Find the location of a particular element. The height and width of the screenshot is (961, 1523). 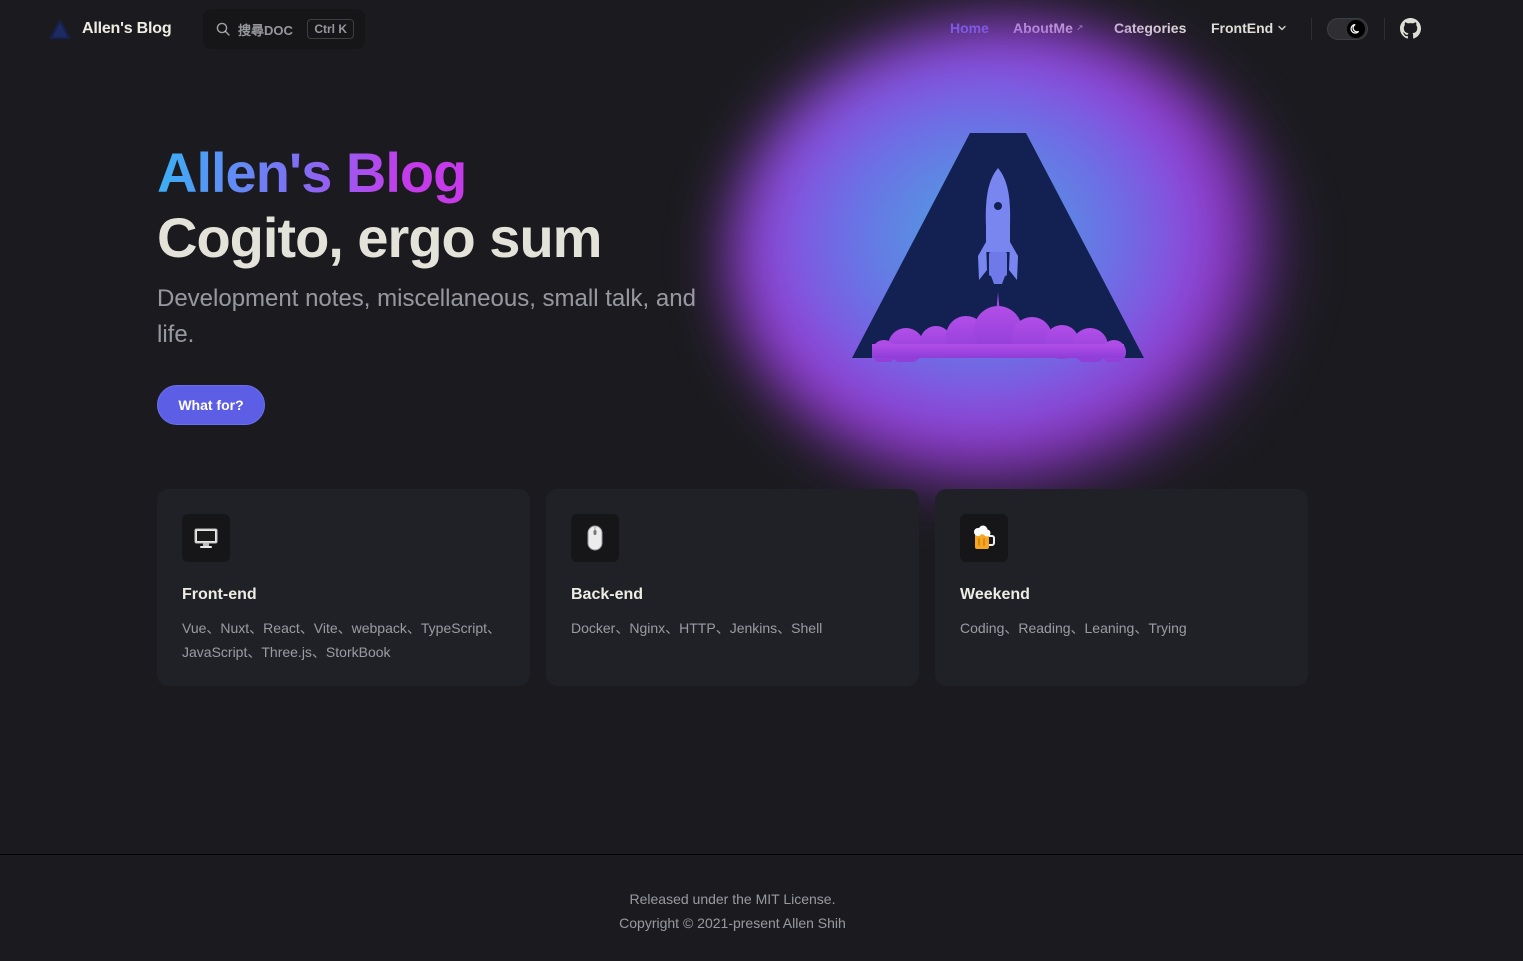

feature-details: Coding、Reading、Leaning、Trying is located at coordinates (1073, 628).